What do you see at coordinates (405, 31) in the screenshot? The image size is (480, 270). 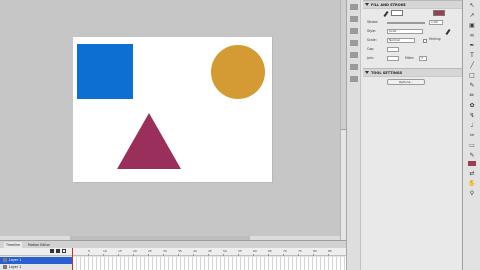 I see `style-dropdown: Solid` at bounding box center [405, 31].